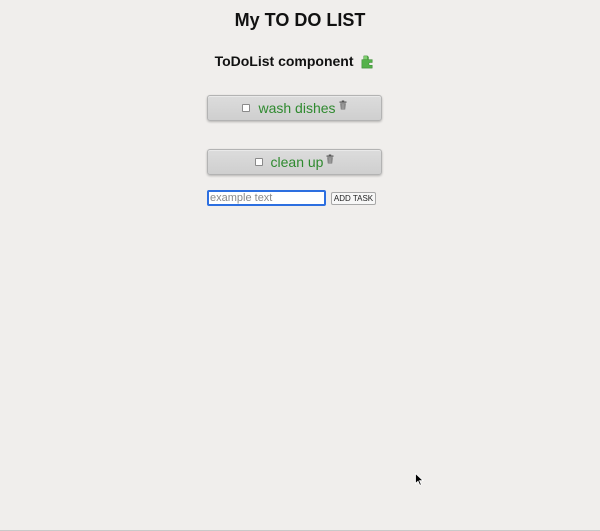 The height and width of the screenshot is (531, 600). Describe the element at coordinates (284, 61) in the screenshot. I see `component-title-text: ToDoList component` at that location.